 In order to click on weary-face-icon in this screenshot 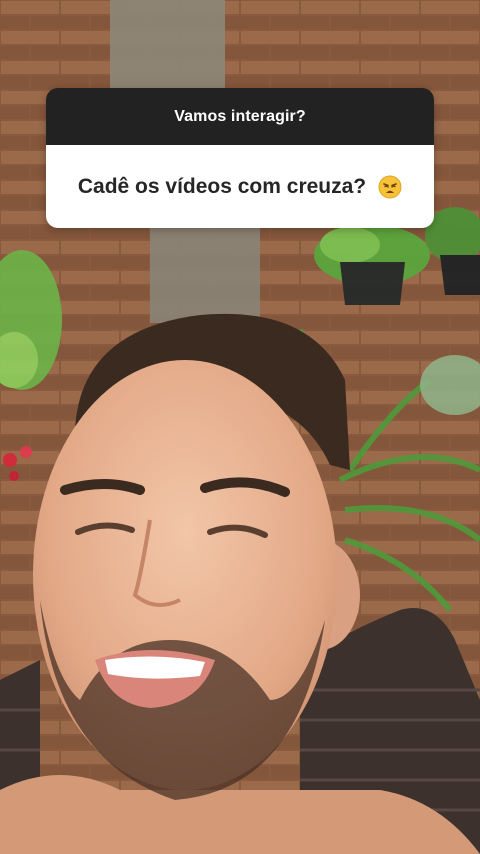, I will do `click(390, 187)`.